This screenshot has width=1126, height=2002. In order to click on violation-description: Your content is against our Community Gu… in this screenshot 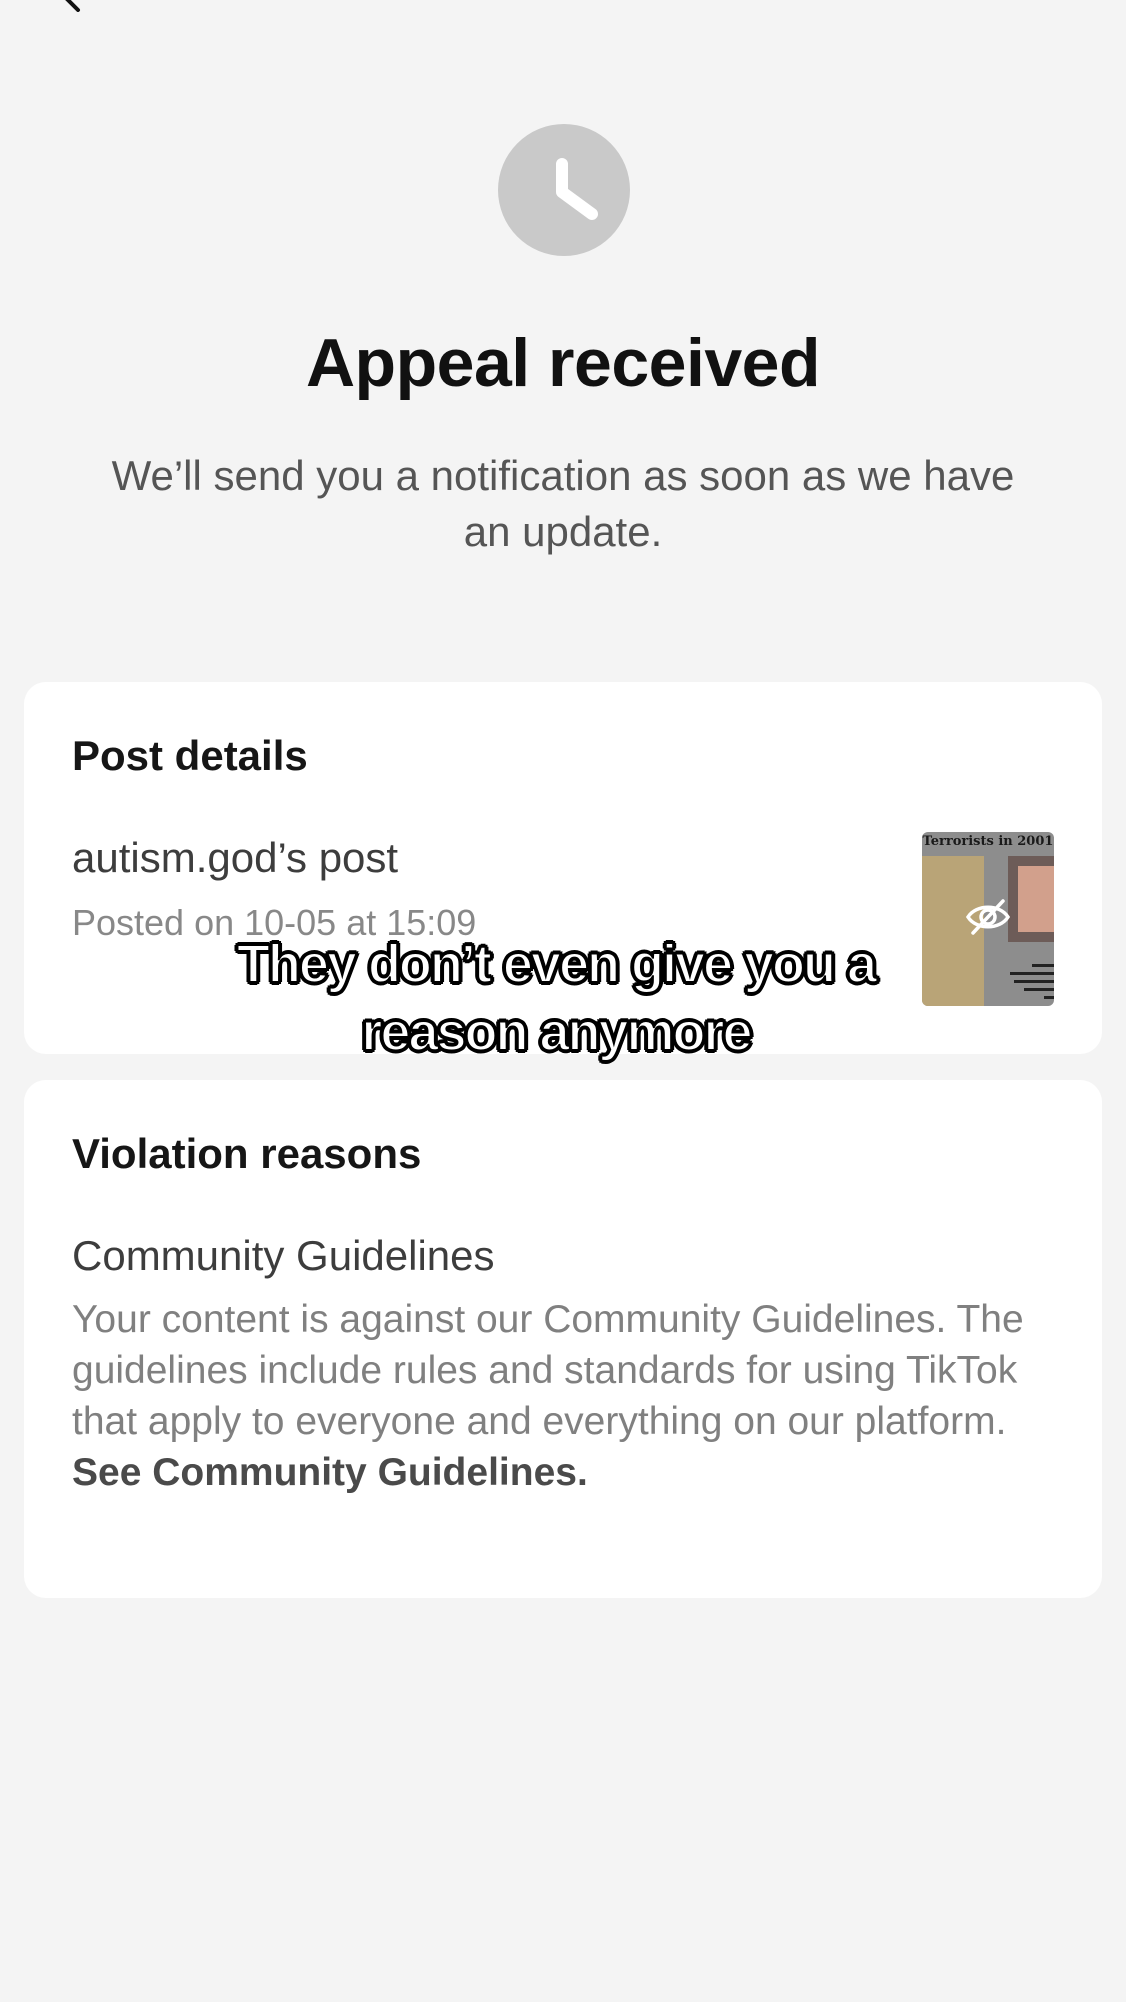, I will do `click(577, 1396)`.